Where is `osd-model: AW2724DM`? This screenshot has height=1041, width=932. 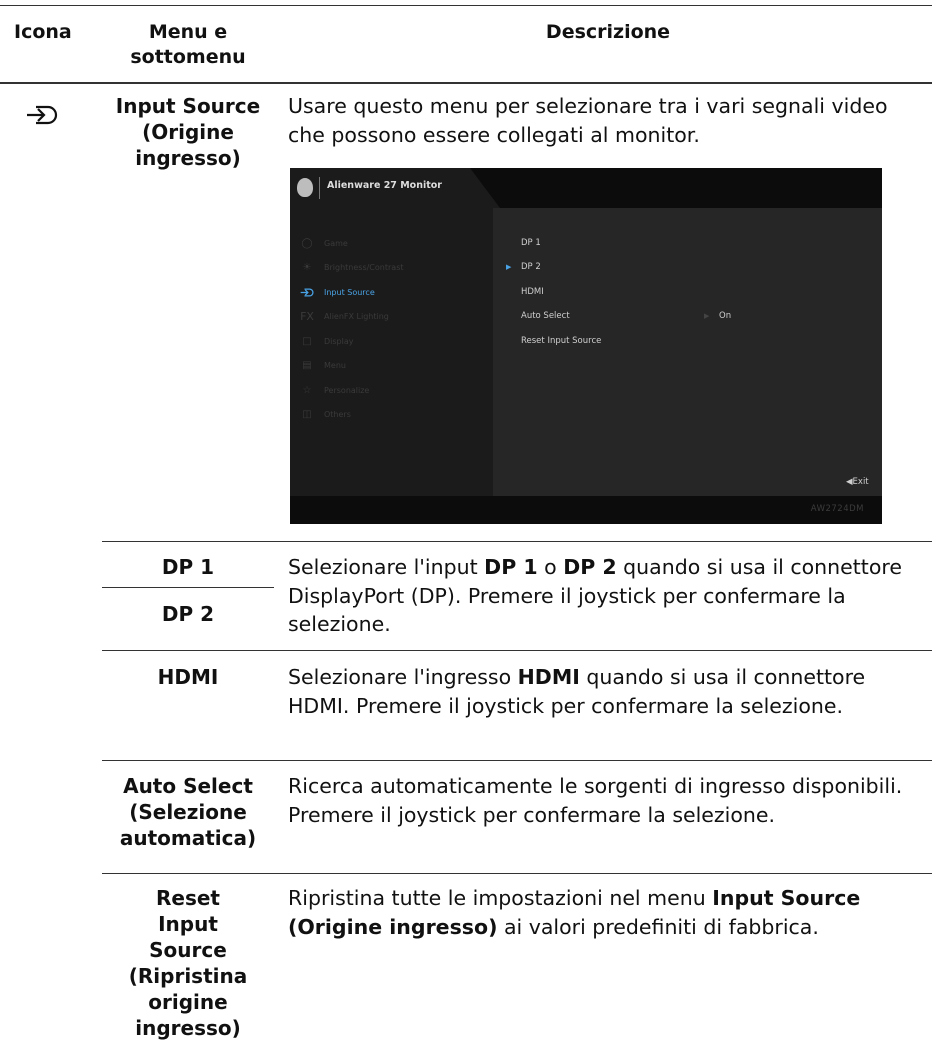 osd-model: AW2724DM is located at coordinates (837, 509).